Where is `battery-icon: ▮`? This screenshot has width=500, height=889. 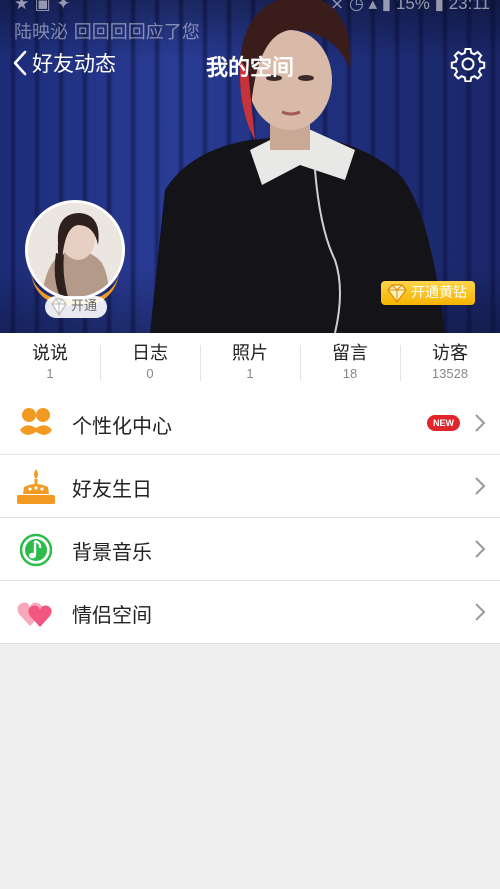 battery-icon: ▮ is located at coordinates (441, 6).